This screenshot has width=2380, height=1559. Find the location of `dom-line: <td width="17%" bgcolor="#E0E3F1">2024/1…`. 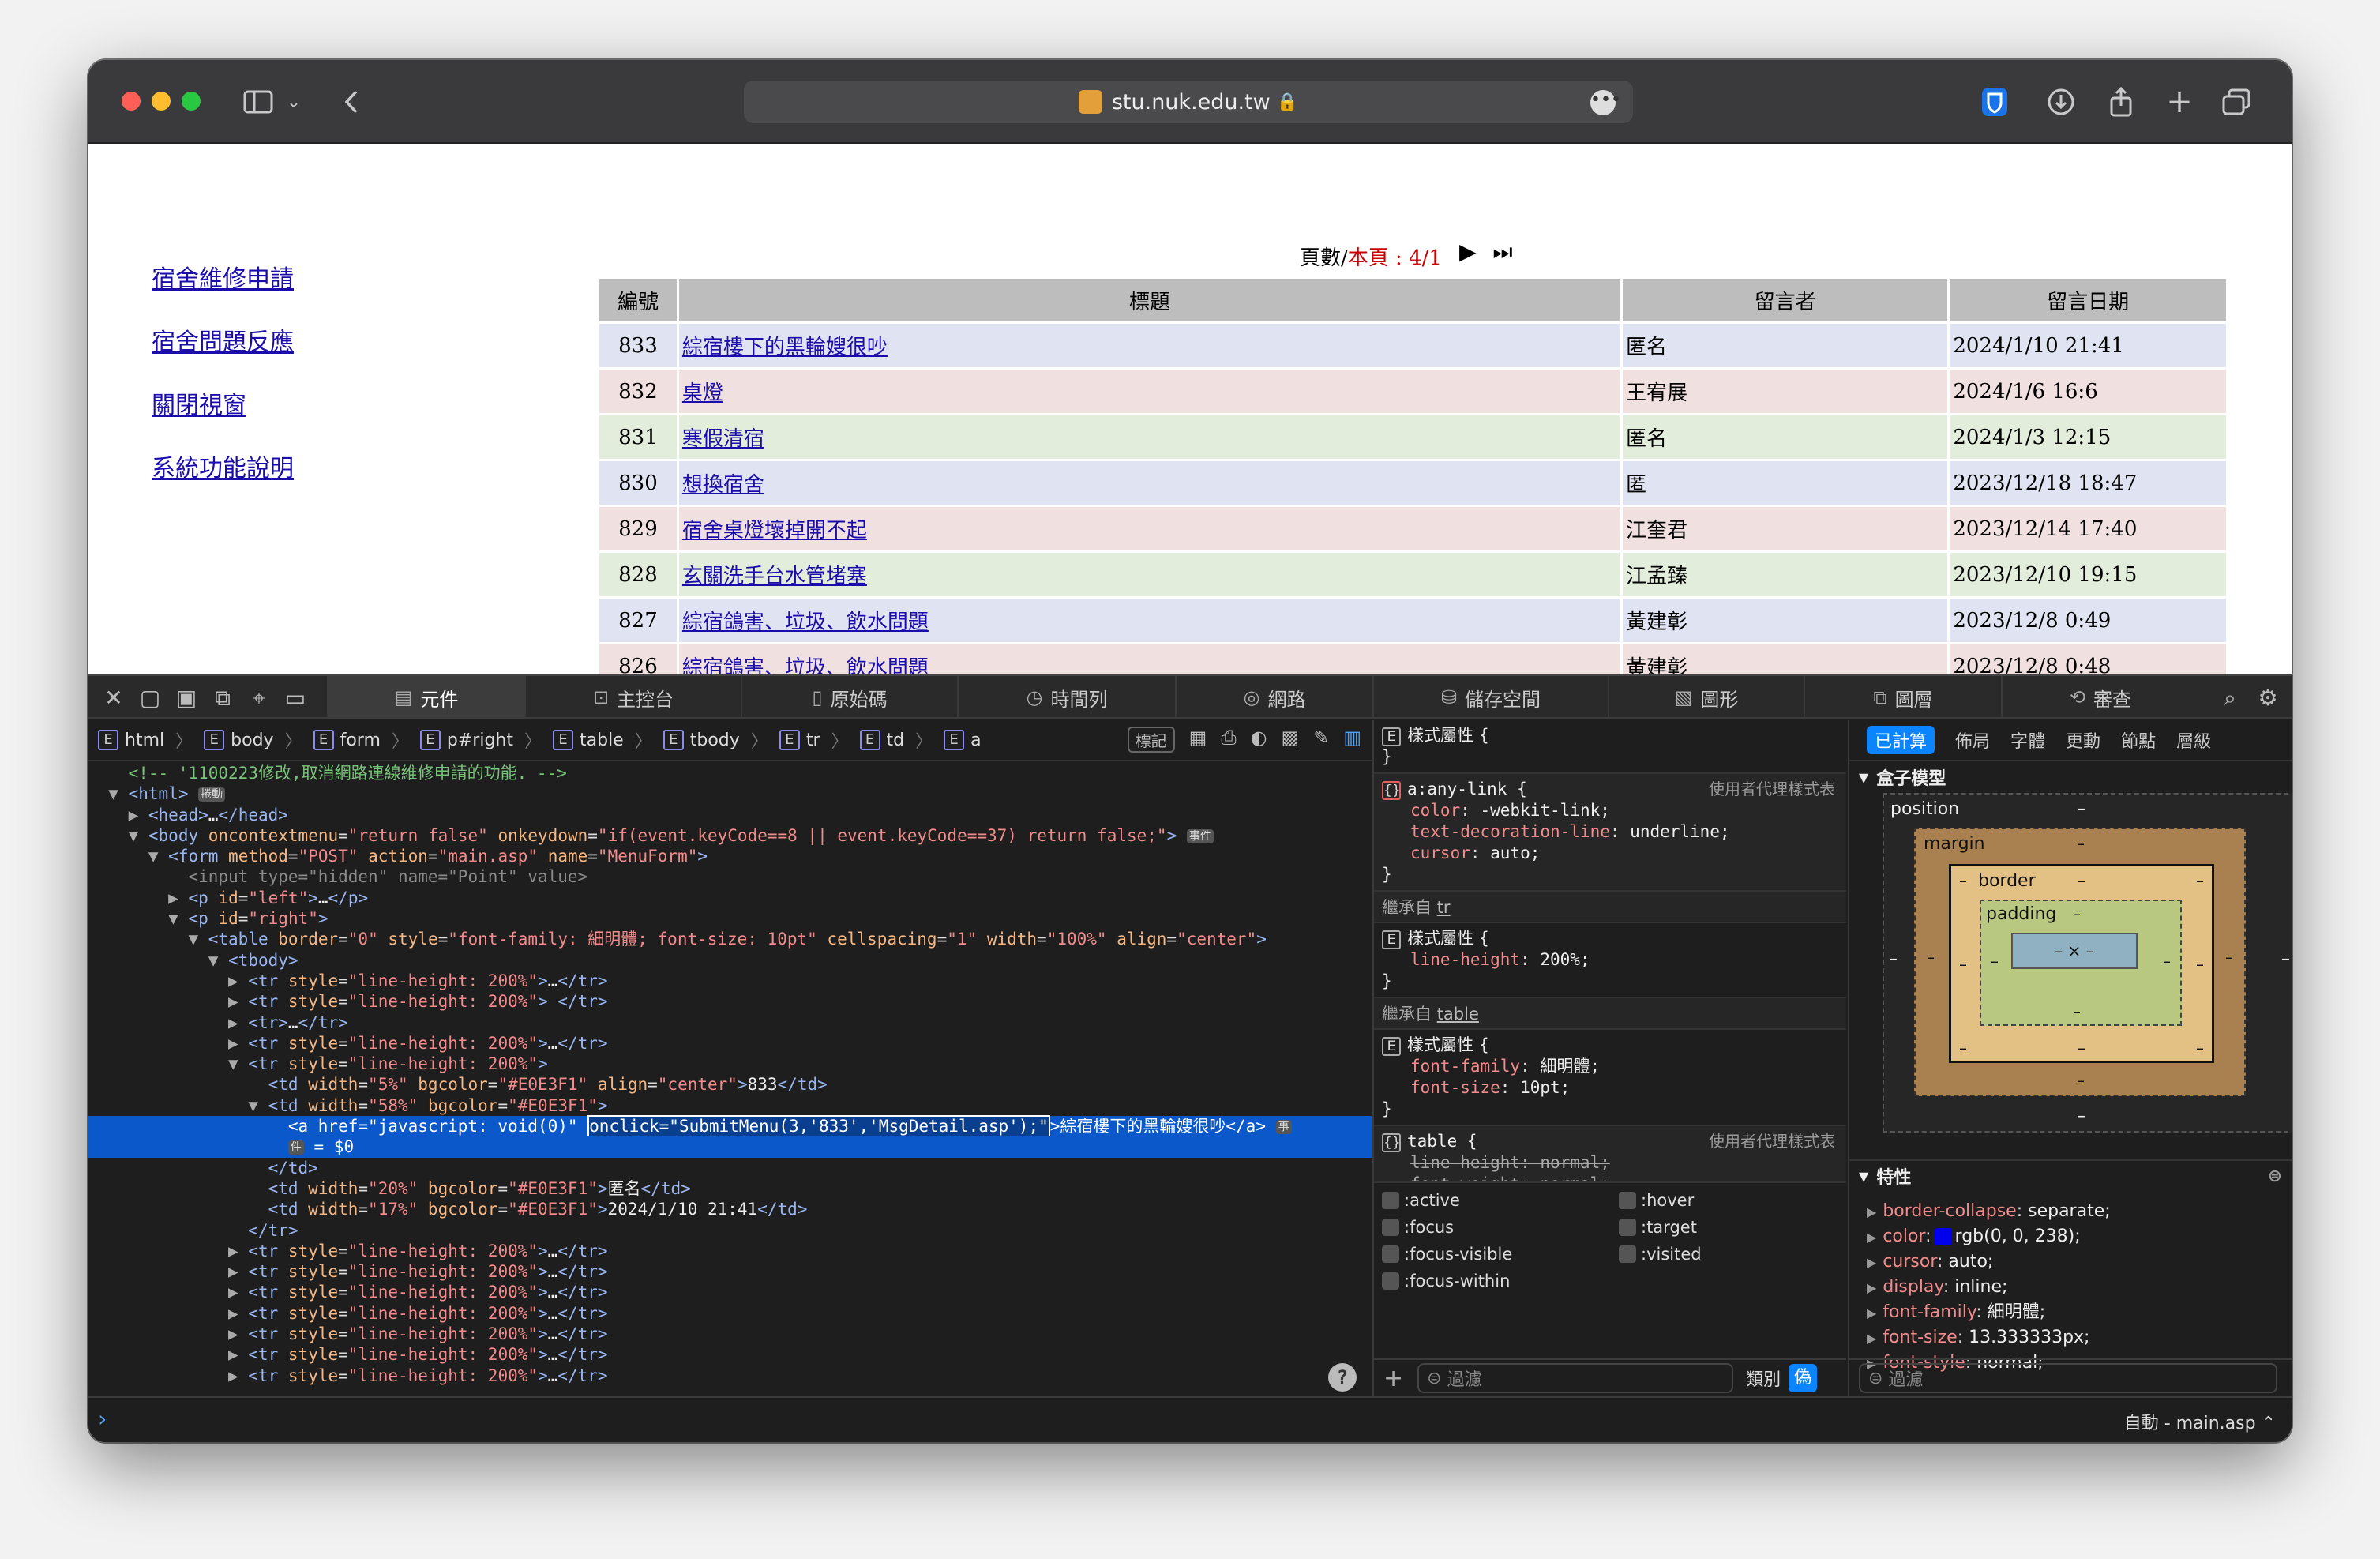

dom-line: <td width="17%" bgcolor="#E0E3F1">2024/1… is located at coordinates (730, 1209).